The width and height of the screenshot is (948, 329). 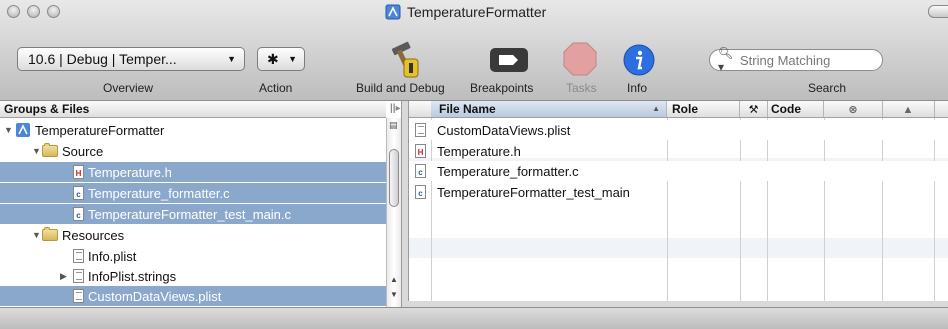 What do you see at coordinates (394, 178) in the screenshot?
I see `scrollbar-thumb` at bounding box center [394, 178].